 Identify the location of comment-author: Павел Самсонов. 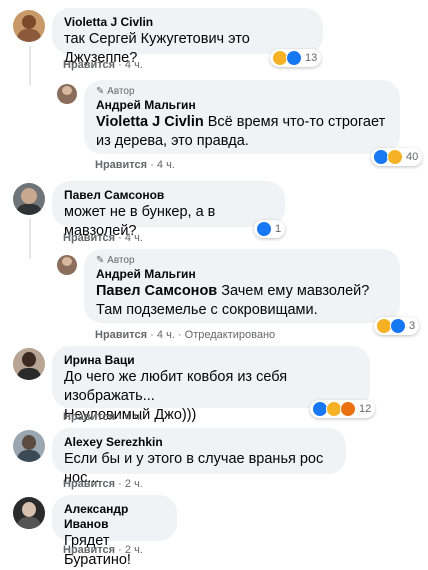
(168, 195).